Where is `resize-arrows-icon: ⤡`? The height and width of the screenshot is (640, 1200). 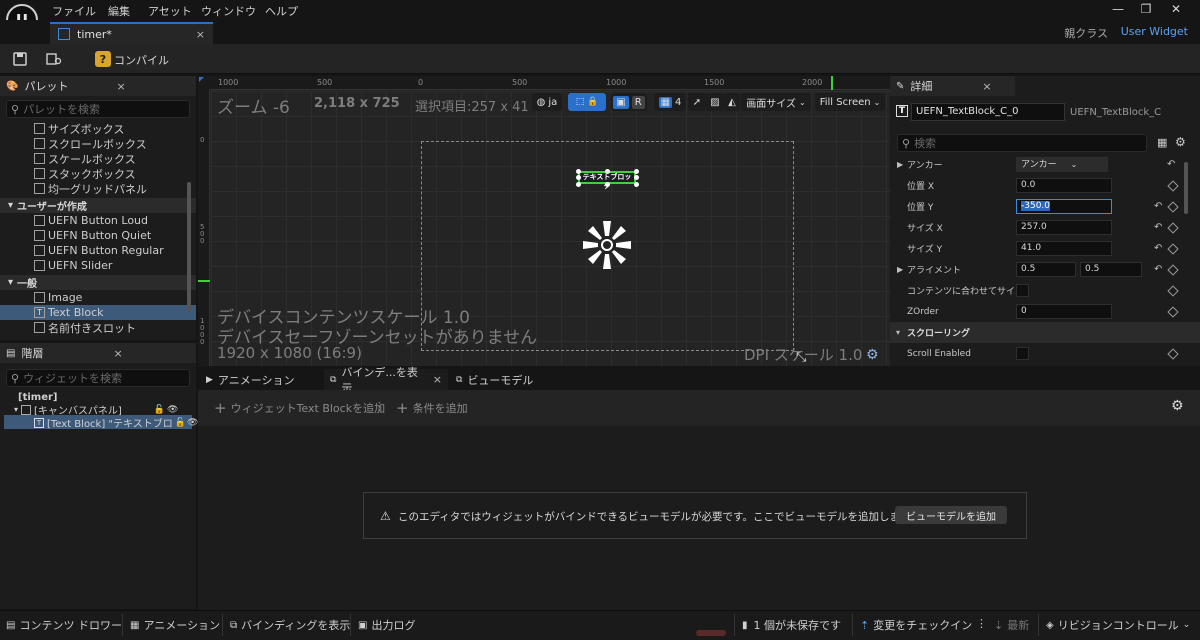
resize-arrows-icon: ⤡ is located at coordinates (801, 357).